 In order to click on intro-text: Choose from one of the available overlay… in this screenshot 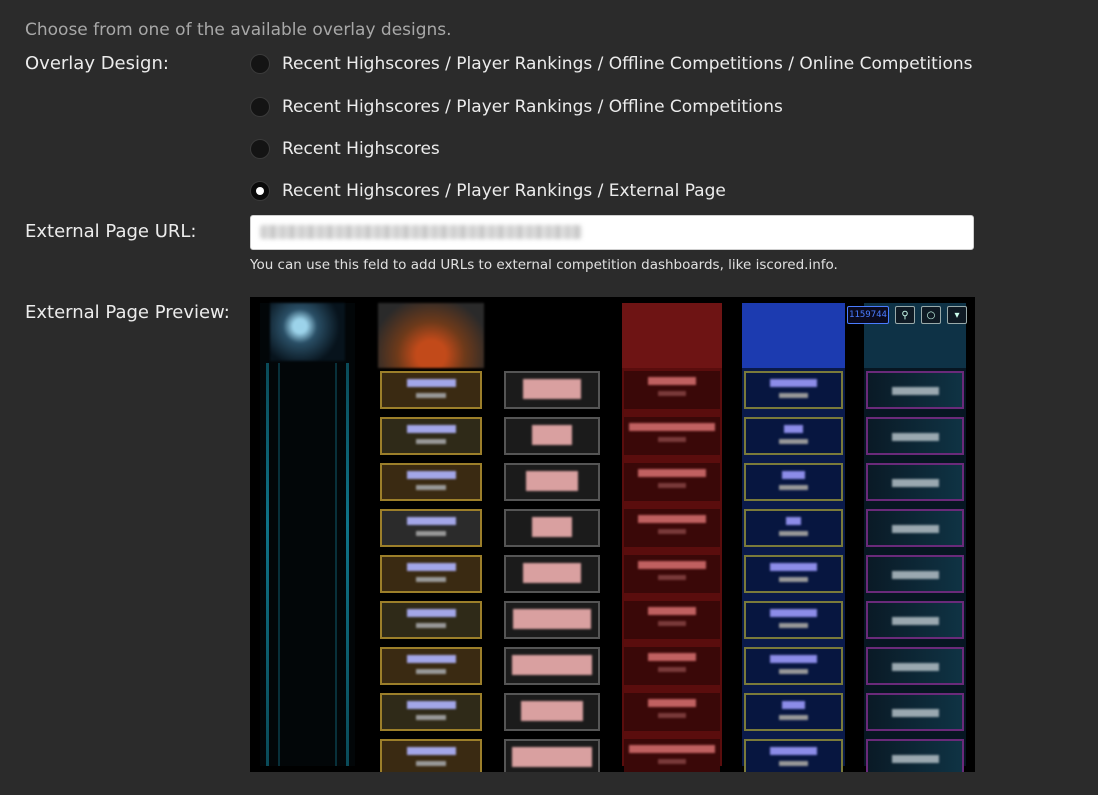, I will do `click(238, 30)`.